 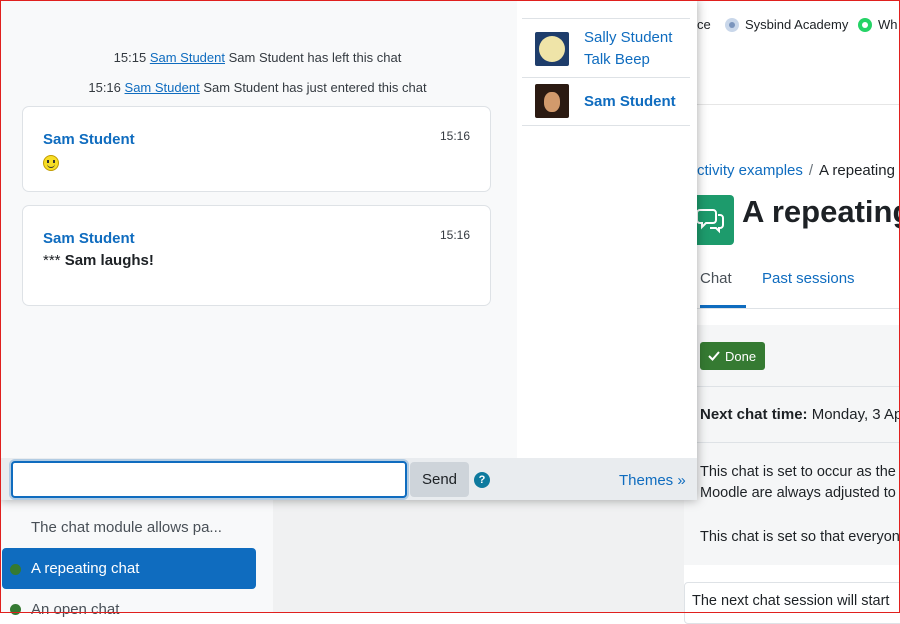 What do you see at coordinates (754, 414) in the screenshot?
I see `next-chat-label: Next chat time:` at bounding box center [754, 414].